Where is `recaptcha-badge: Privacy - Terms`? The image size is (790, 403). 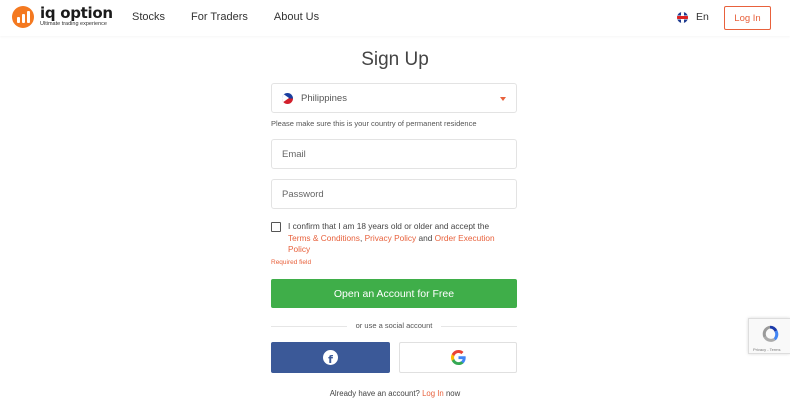
recaptcha-badge: Privacy - Terms is located at coordinates (769, 336).